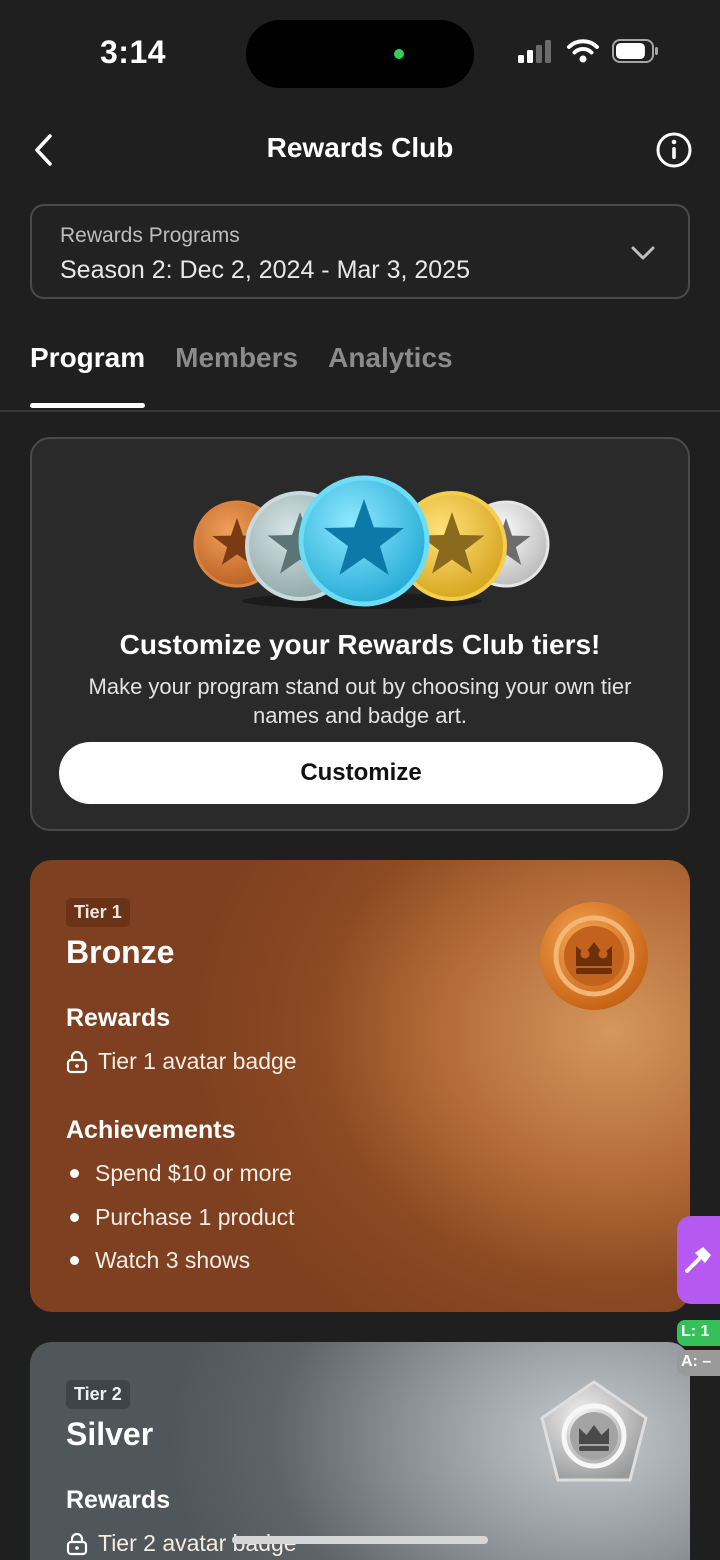 The height and width of the screenshot is (1560, 720). I want to click on header: Rewards Club, so click(360, 150).